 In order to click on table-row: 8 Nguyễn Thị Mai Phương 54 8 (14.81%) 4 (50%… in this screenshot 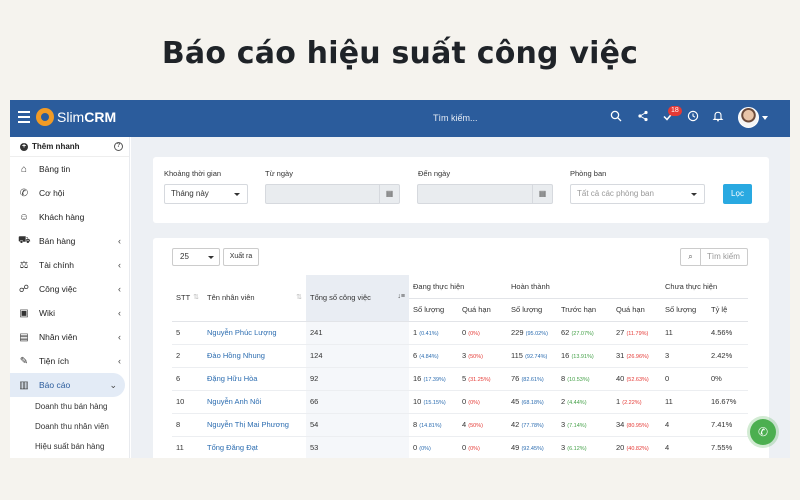, I will do `click(460, 425)`.